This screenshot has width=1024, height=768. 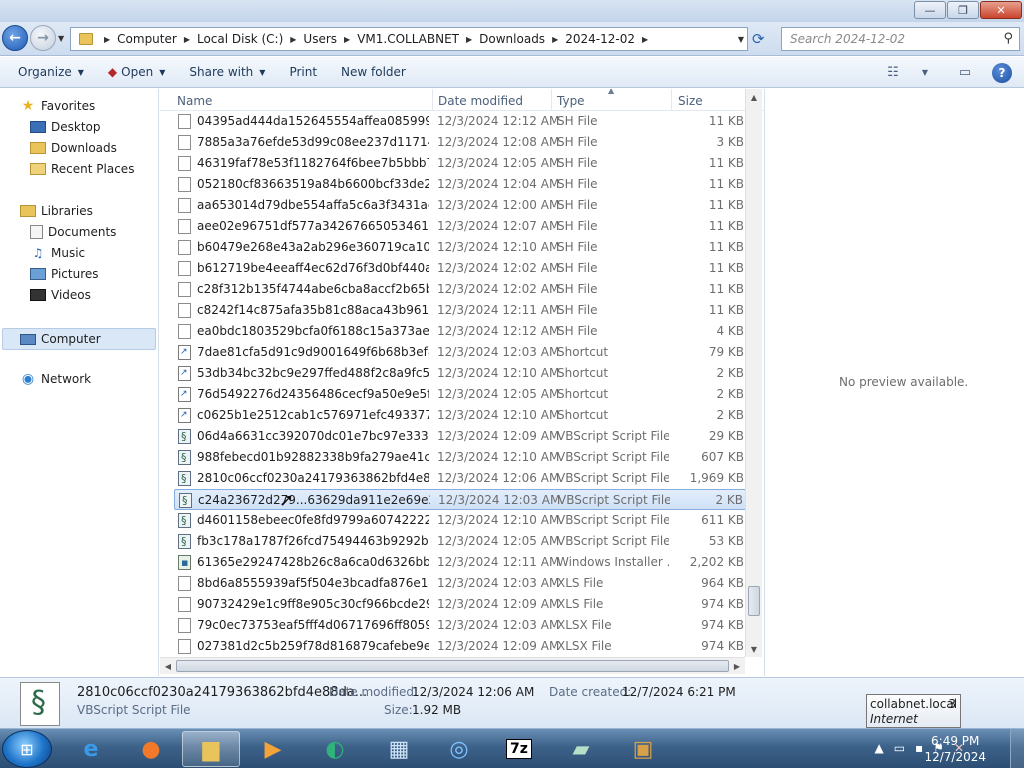 What do you see at coordinates (194, 101) in the screenshot?
I see `column-header-name: Name` at bounding box center [194, 101].